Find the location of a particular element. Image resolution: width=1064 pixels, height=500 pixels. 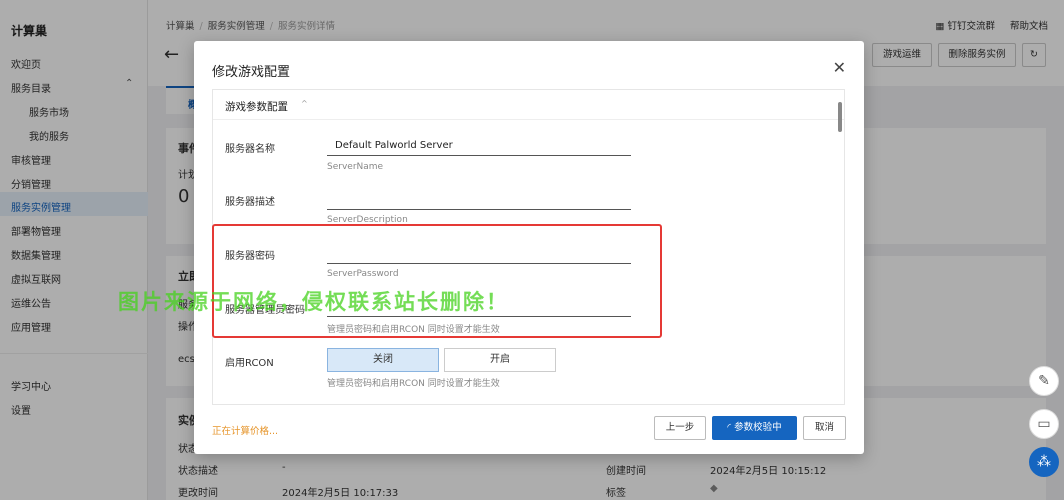

scrollbar-thumb is located at coordinates (840, 117).